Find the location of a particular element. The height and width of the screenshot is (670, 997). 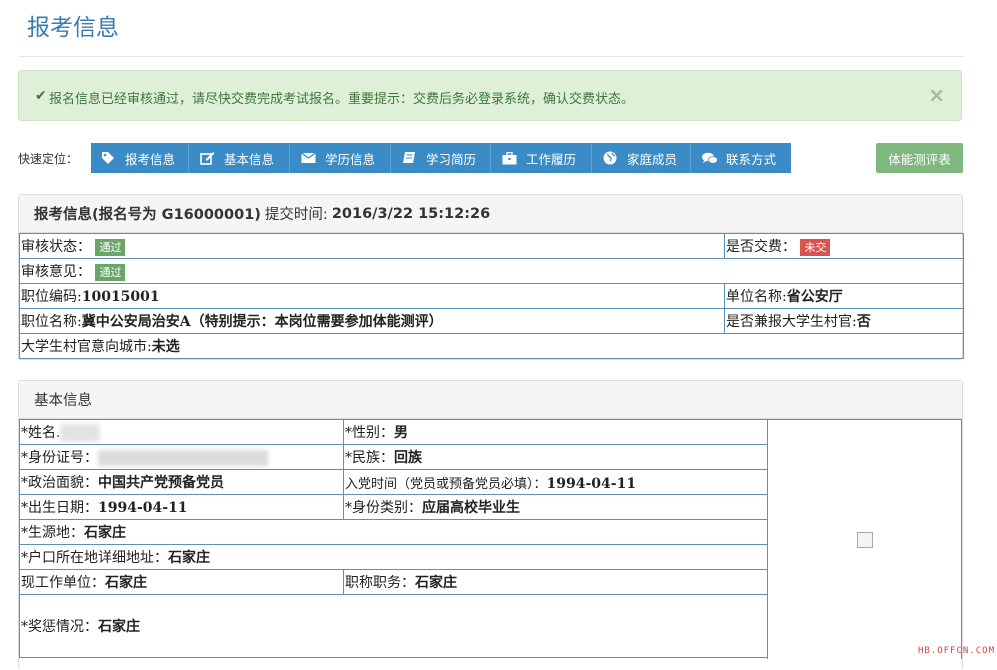

quick-nav-label: 快速定位： is located at coordinates (48, 159).